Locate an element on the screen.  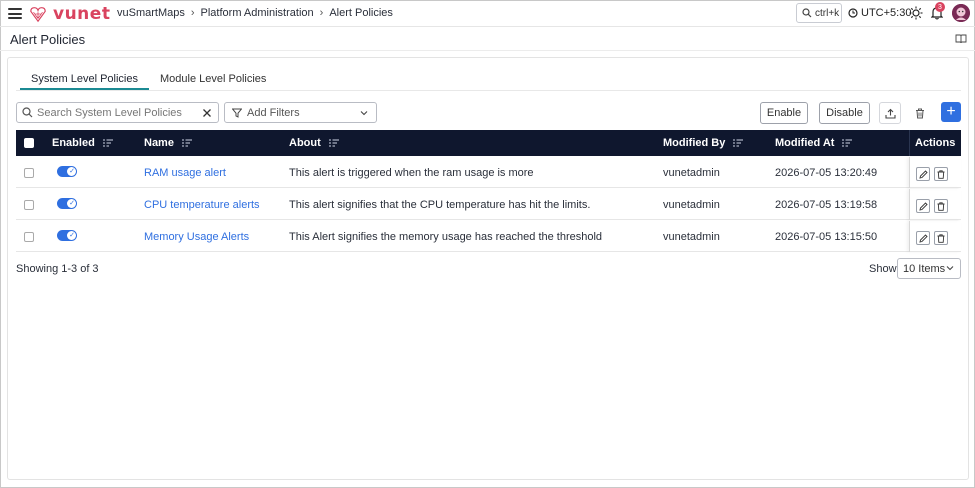
menu-icon is located at coordinates (15, 13).